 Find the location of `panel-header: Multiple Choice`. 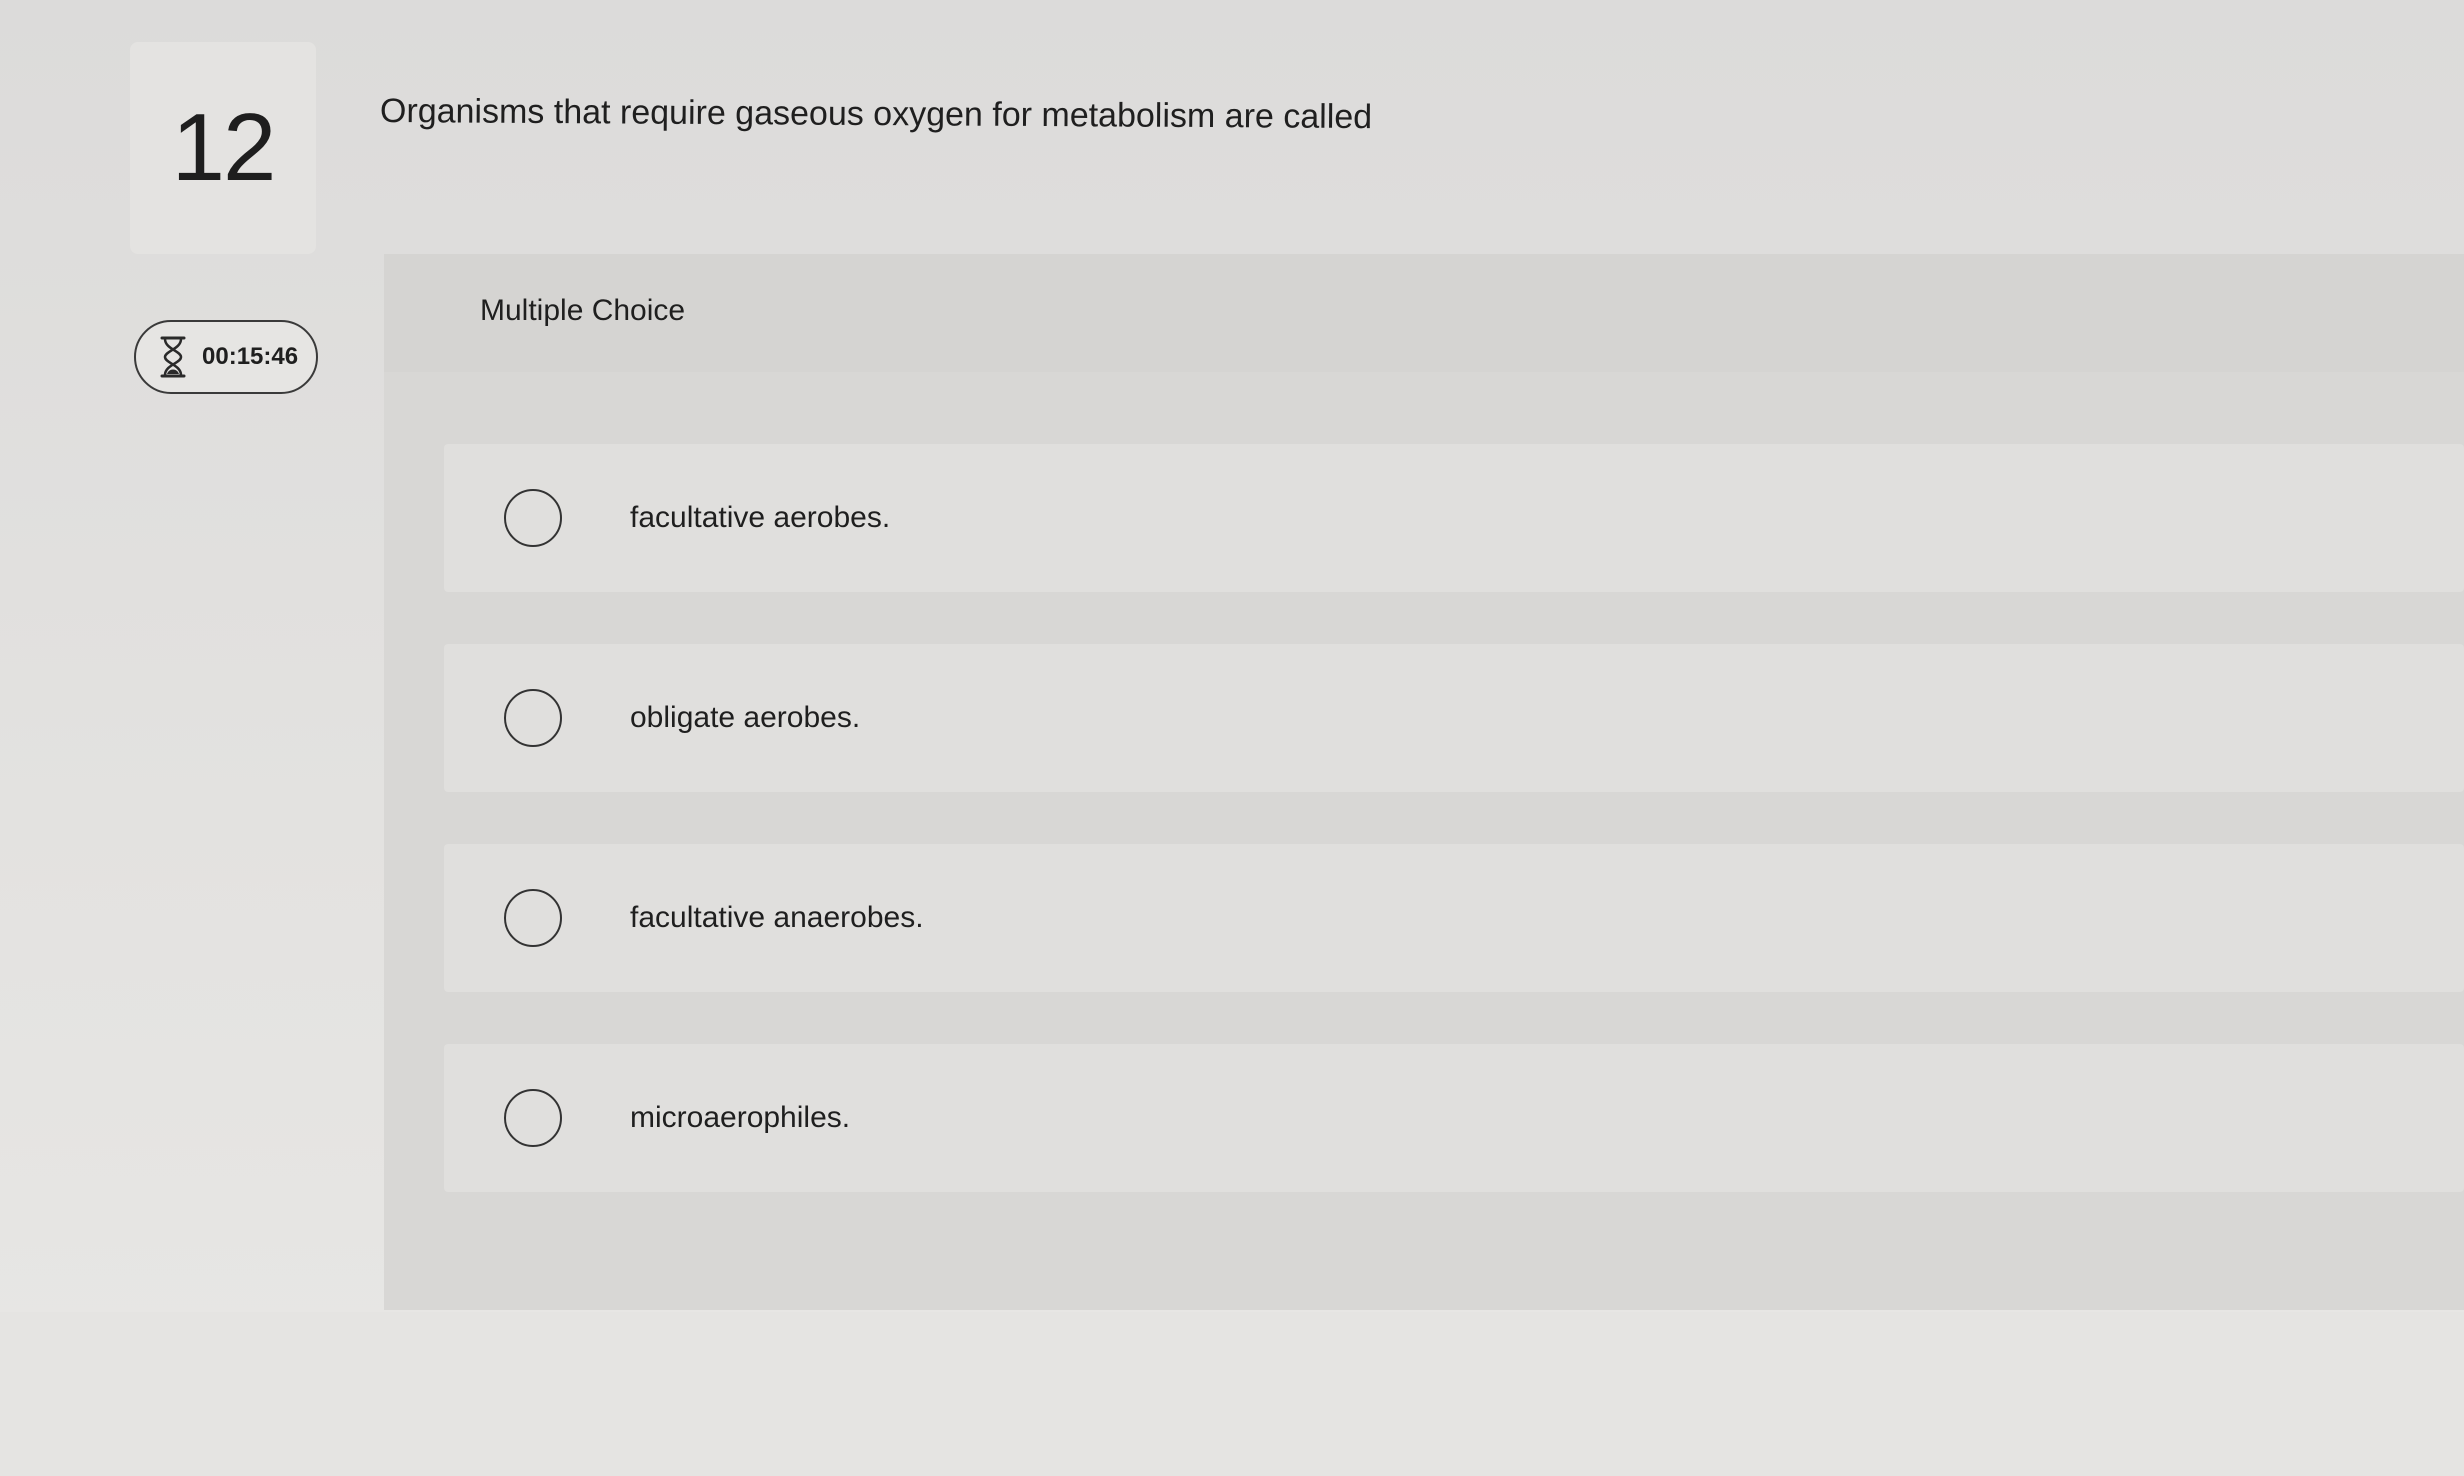

panel-header: Multiple Choice is located at coordinates (1424, 313).